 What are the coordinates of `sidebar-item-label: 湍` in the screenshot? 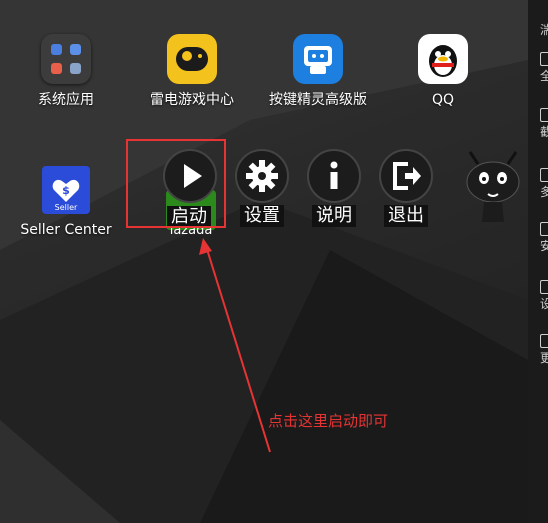 It's located at (544, 30).